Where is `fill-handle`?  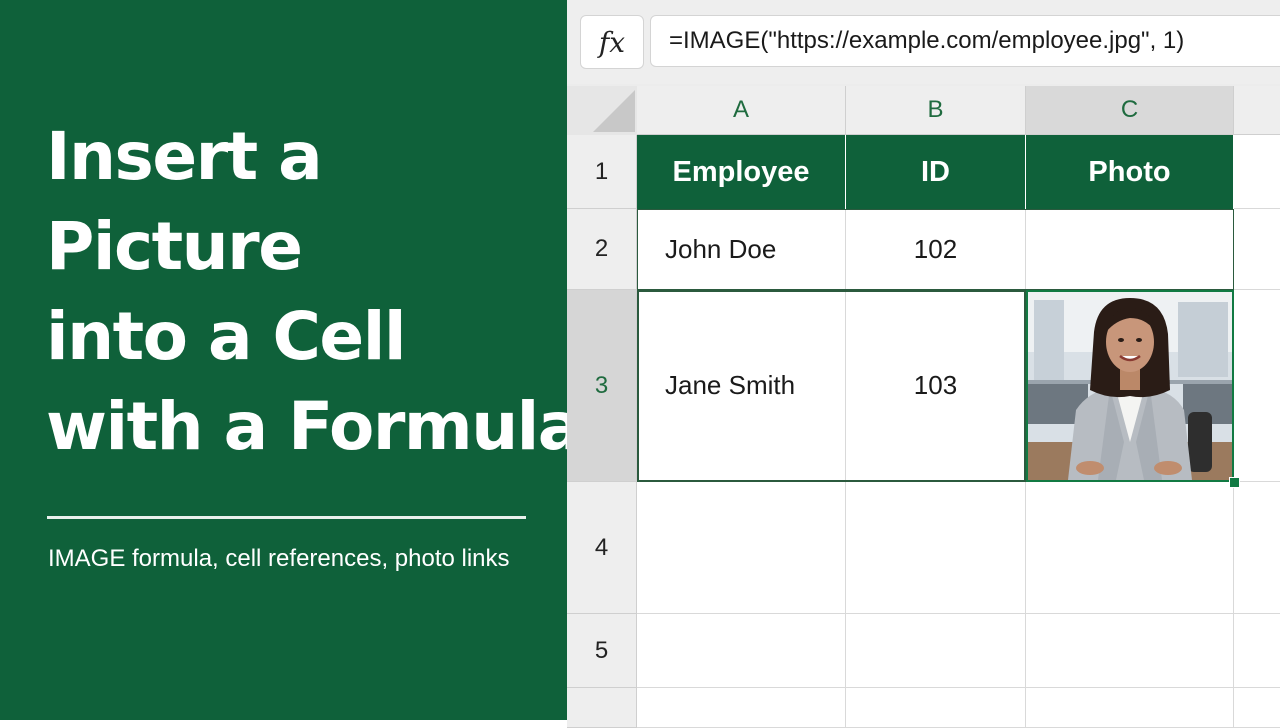 fill-handle is located at coordinates (1234, 482).